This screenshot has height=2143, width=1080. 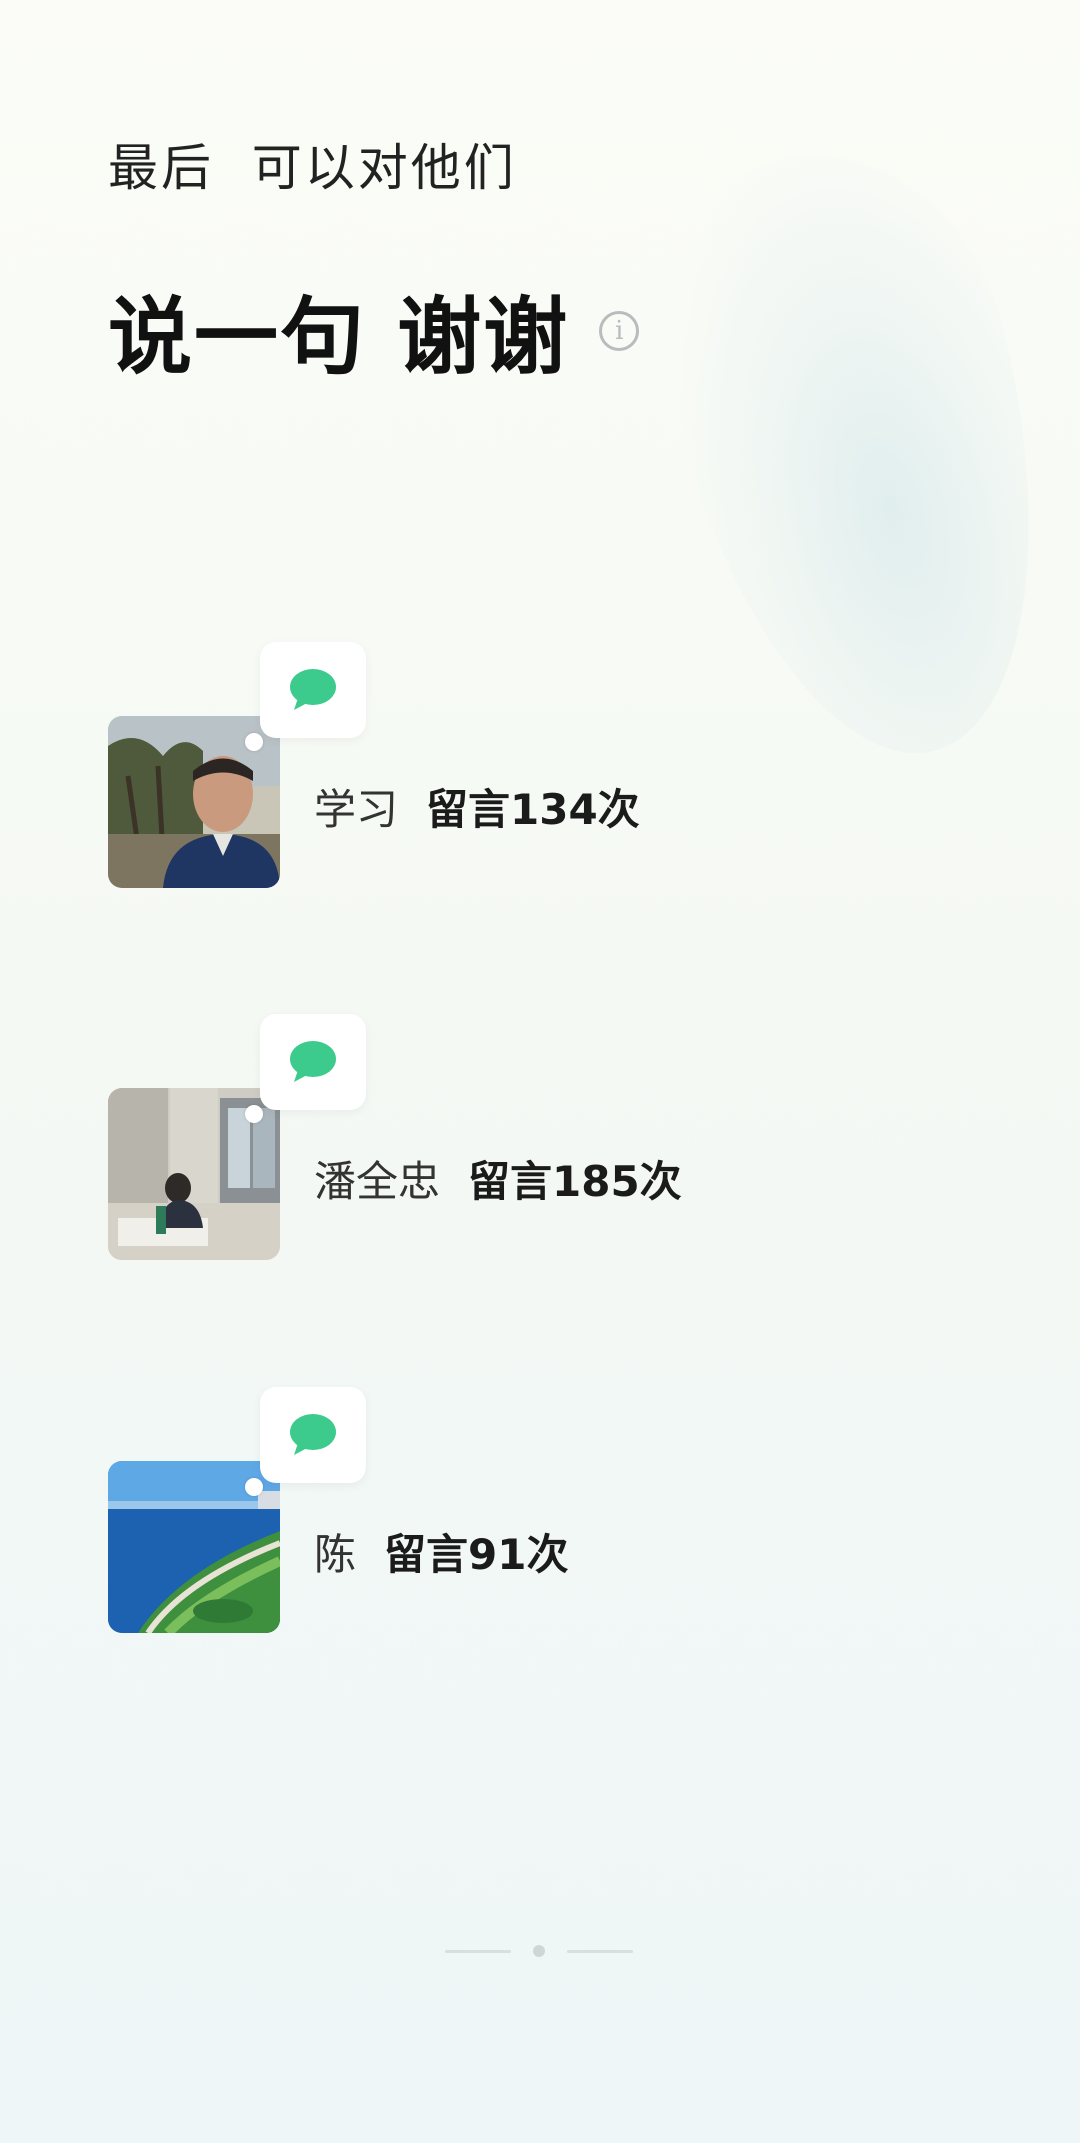 What do you see at coordinates (476, 1554) in the screenshot?
I see `comment-count: 留言91次` at bounding box center [476, 1554].